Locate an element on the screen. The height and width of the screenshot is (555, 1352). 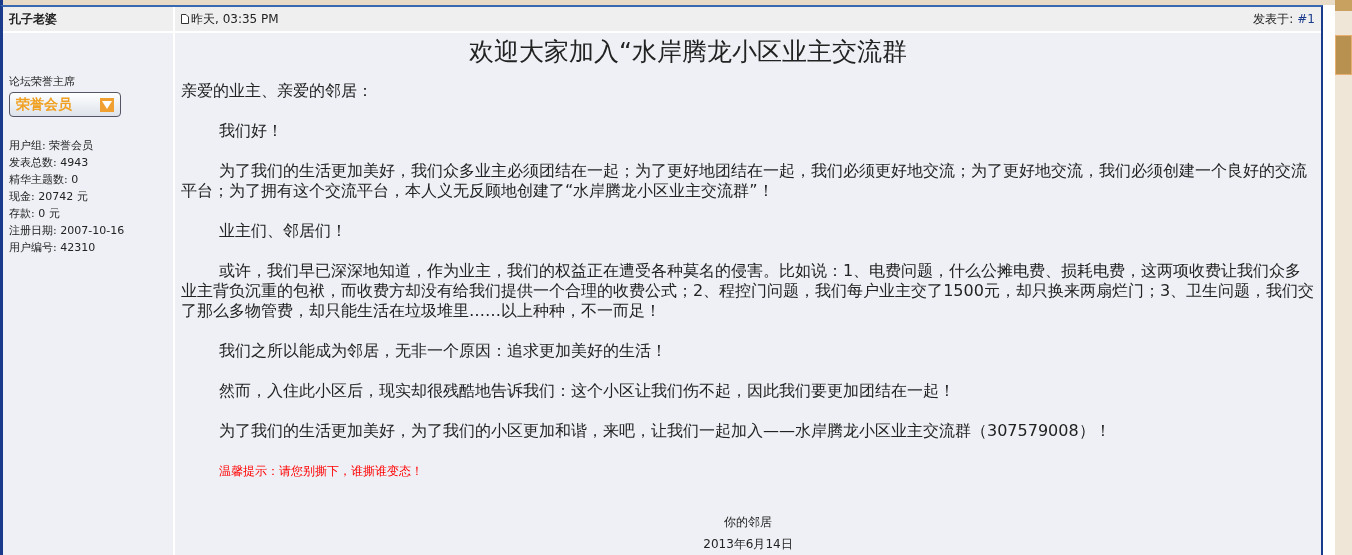
user-stat: 现金: 20742 元 is located at coordinates (49, 197).